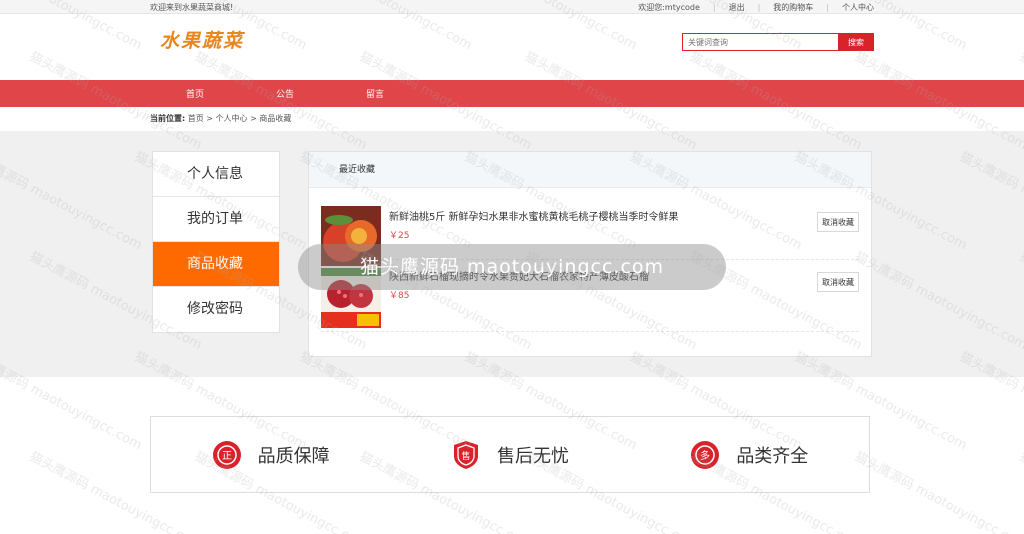 This screenshot has width=1024, height=534. I want to click on sidebar-item-profile: 个人信息, so click(216, 174).